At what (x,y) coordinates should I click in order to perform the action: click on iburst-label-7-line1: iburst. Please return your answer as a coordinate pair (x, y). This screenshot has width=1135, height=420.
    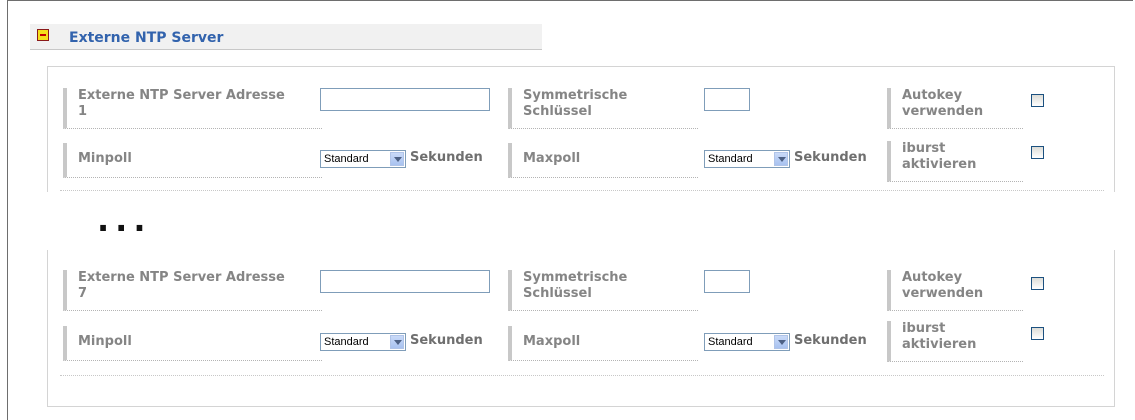
    Looking at the image, I should click on (924, 328).